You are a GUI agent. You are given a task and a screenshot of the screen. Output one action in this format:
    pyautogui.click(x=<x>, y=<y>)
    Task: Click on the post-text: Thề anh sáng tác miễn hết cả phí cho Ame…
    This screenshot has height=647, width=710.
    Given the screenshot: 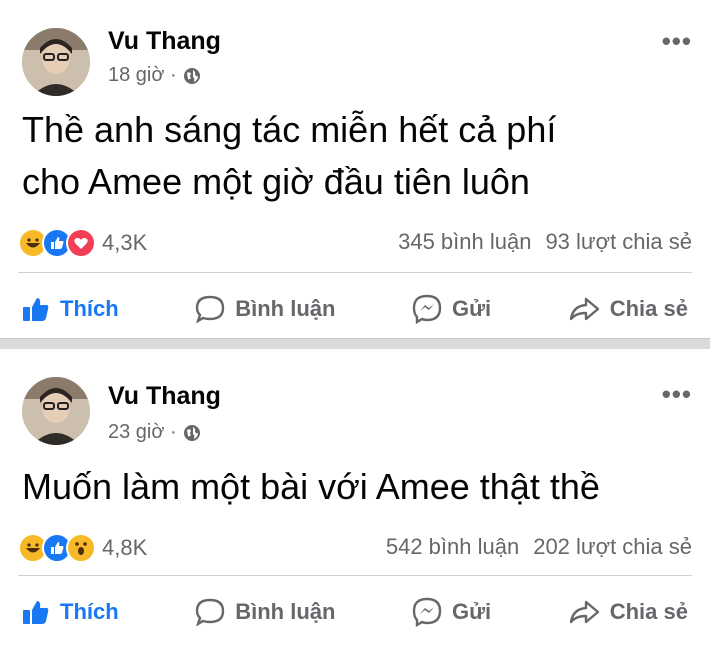 What is the action you would take?
    pyautogui.click(x=289, y=155)
    